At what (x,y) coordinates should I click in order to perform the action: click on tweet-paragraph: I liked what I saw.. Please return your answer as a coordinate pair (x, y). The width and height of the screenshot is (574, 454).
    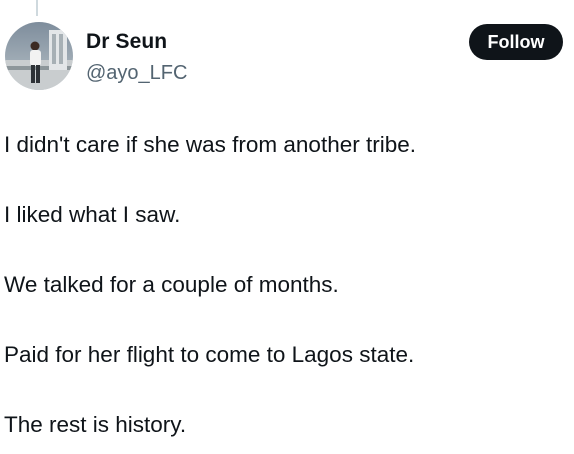
    Looking at the image, I should click on (92, 214).